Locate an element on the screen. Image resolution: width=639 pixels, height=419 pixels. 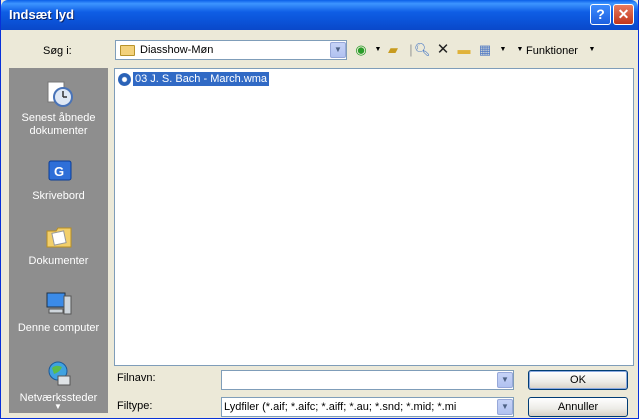
my-documents-icon is located at coordinates (58, 237).